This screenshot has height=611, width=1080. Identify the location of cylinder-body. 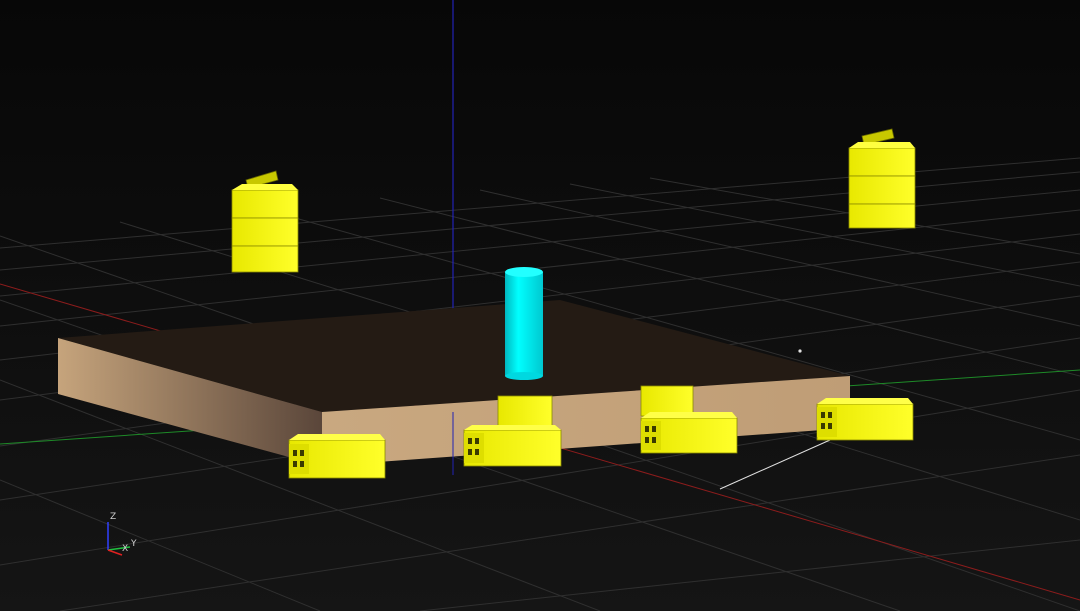
(524, 324).